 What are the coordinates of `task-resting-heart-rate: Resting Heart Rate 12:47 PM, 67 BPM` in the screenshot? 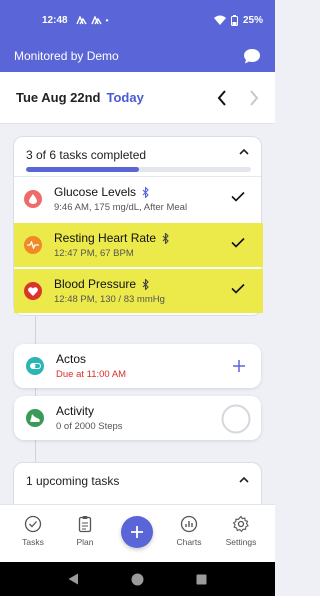 It's located at (138, 245).